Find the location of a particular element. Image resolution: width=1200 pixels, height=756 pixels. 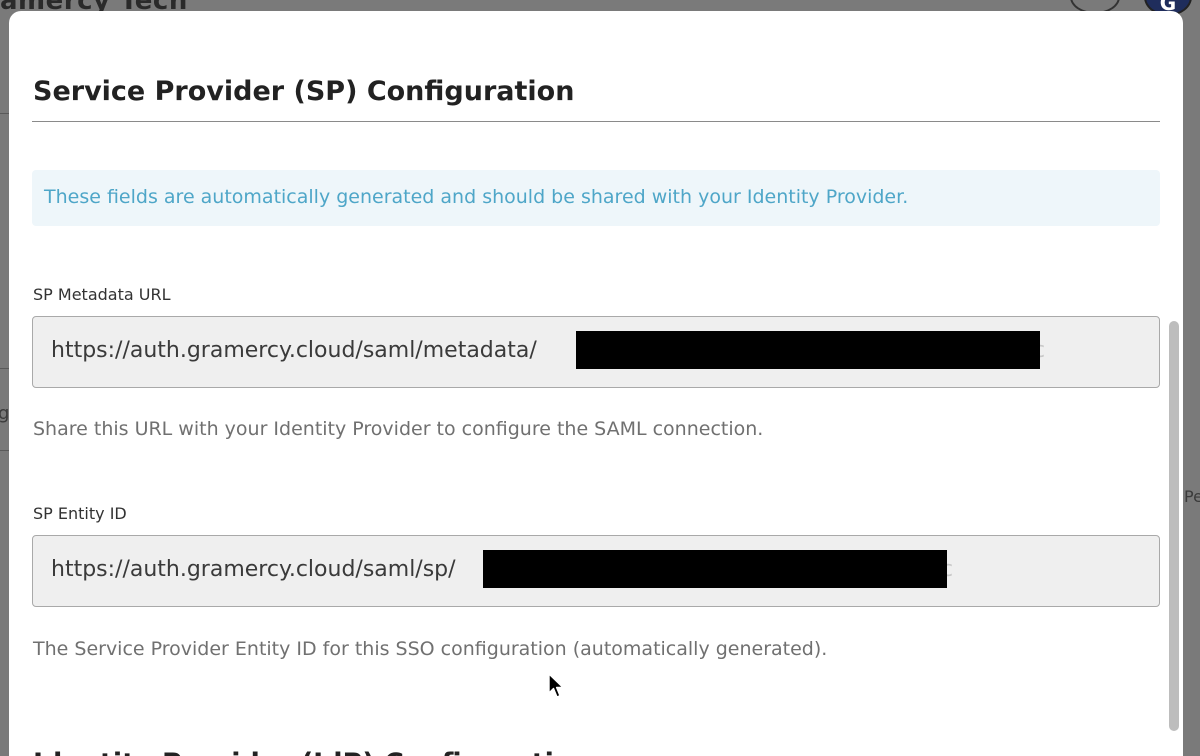

sp-entity-id-field: https://auth.gramercy.cloud/saml/sp/ c is located at coordinates (596, 571).